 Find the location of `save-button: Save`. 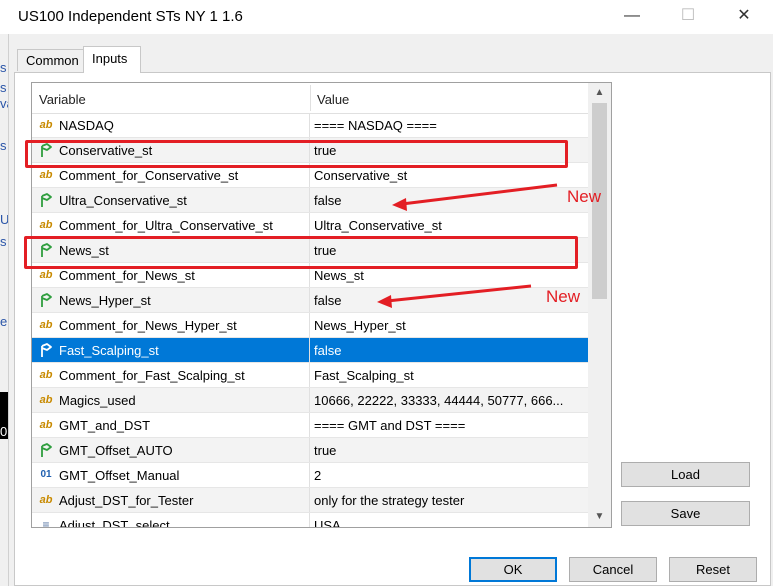

save-button: Save is located at coordinates (685, 513).